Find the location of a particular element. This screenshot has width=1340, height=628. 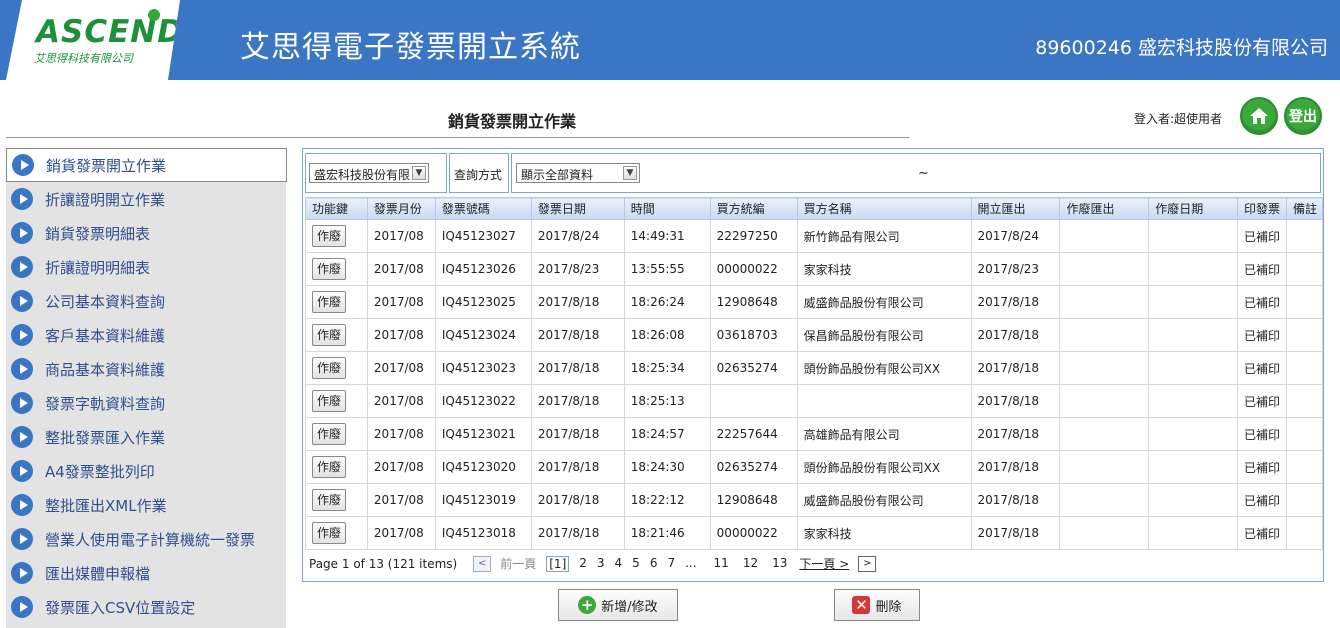

next-page-icon: > is located at coordinates (867, 563).